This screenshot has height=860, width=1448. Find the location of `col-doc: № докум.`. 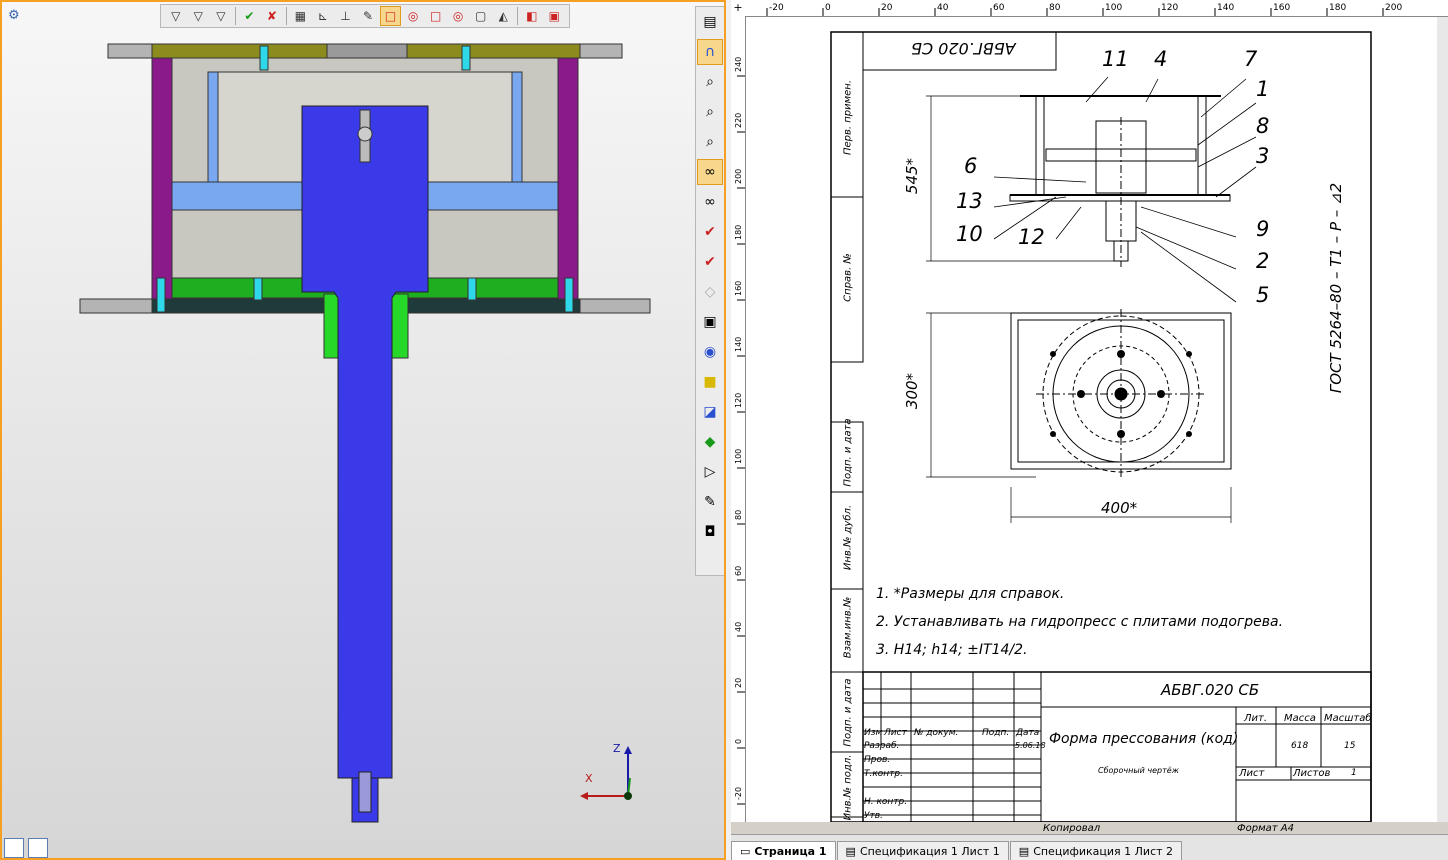

col-doc: № докум. is located at coordinates (936, 733).